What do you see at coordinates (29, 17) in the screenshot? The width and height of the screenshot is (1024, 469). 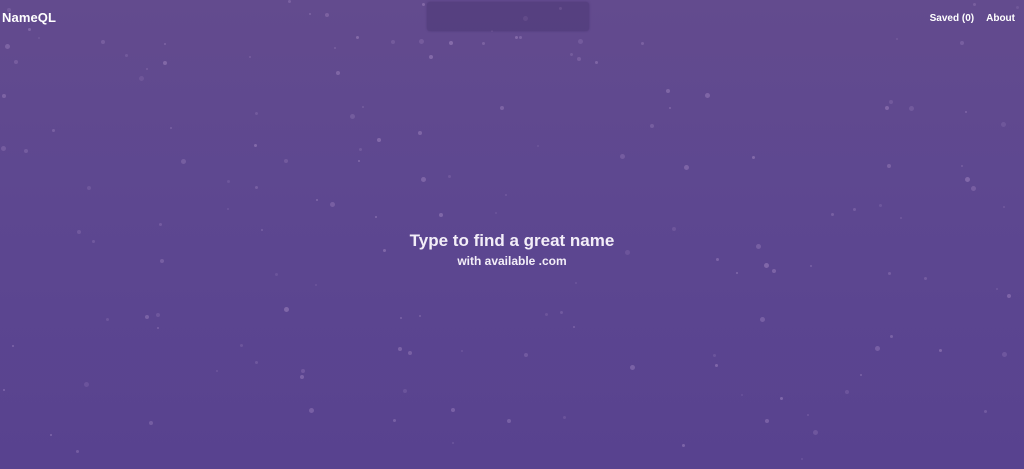 I see `logo: NameQL` at bounding box center [29, 17].